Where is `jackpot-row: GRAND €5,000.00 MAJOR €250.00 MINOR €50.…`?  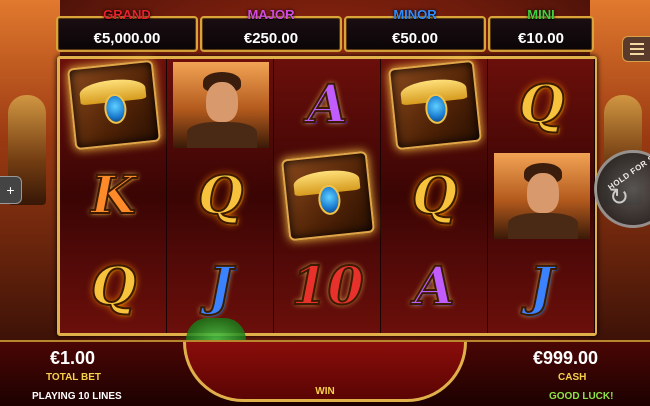 jackpot-row: GRAND €5,000.00 MAJOR €250.00 MINOR €50.… is located at coordinates (326, 30).